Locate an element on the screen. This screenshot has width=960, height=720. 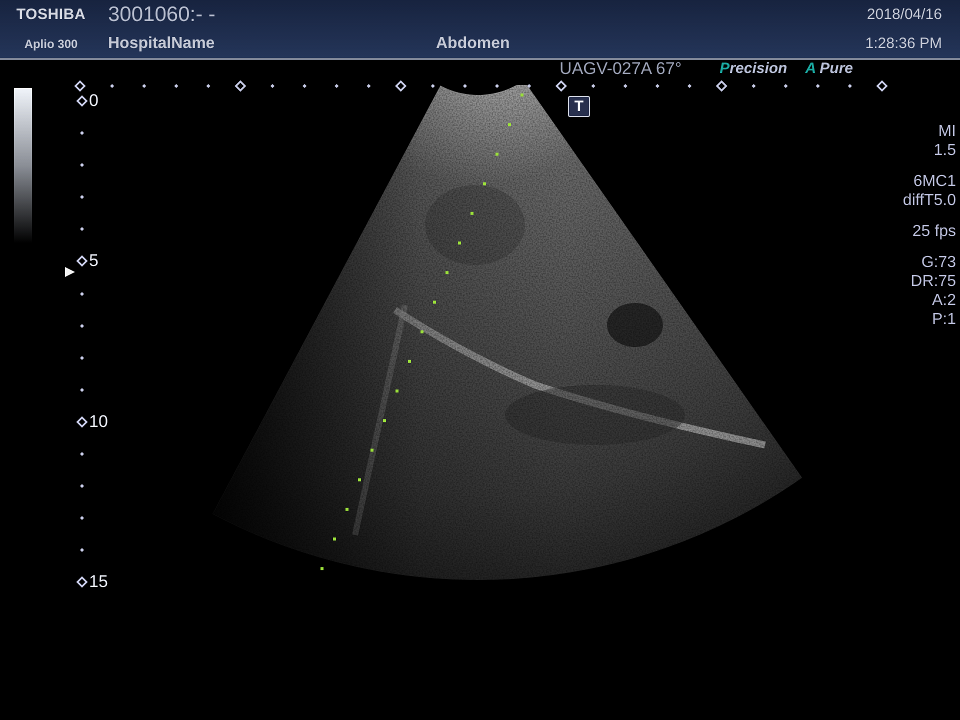
parameter-value: P:1 is located at coordinates (944, 319).